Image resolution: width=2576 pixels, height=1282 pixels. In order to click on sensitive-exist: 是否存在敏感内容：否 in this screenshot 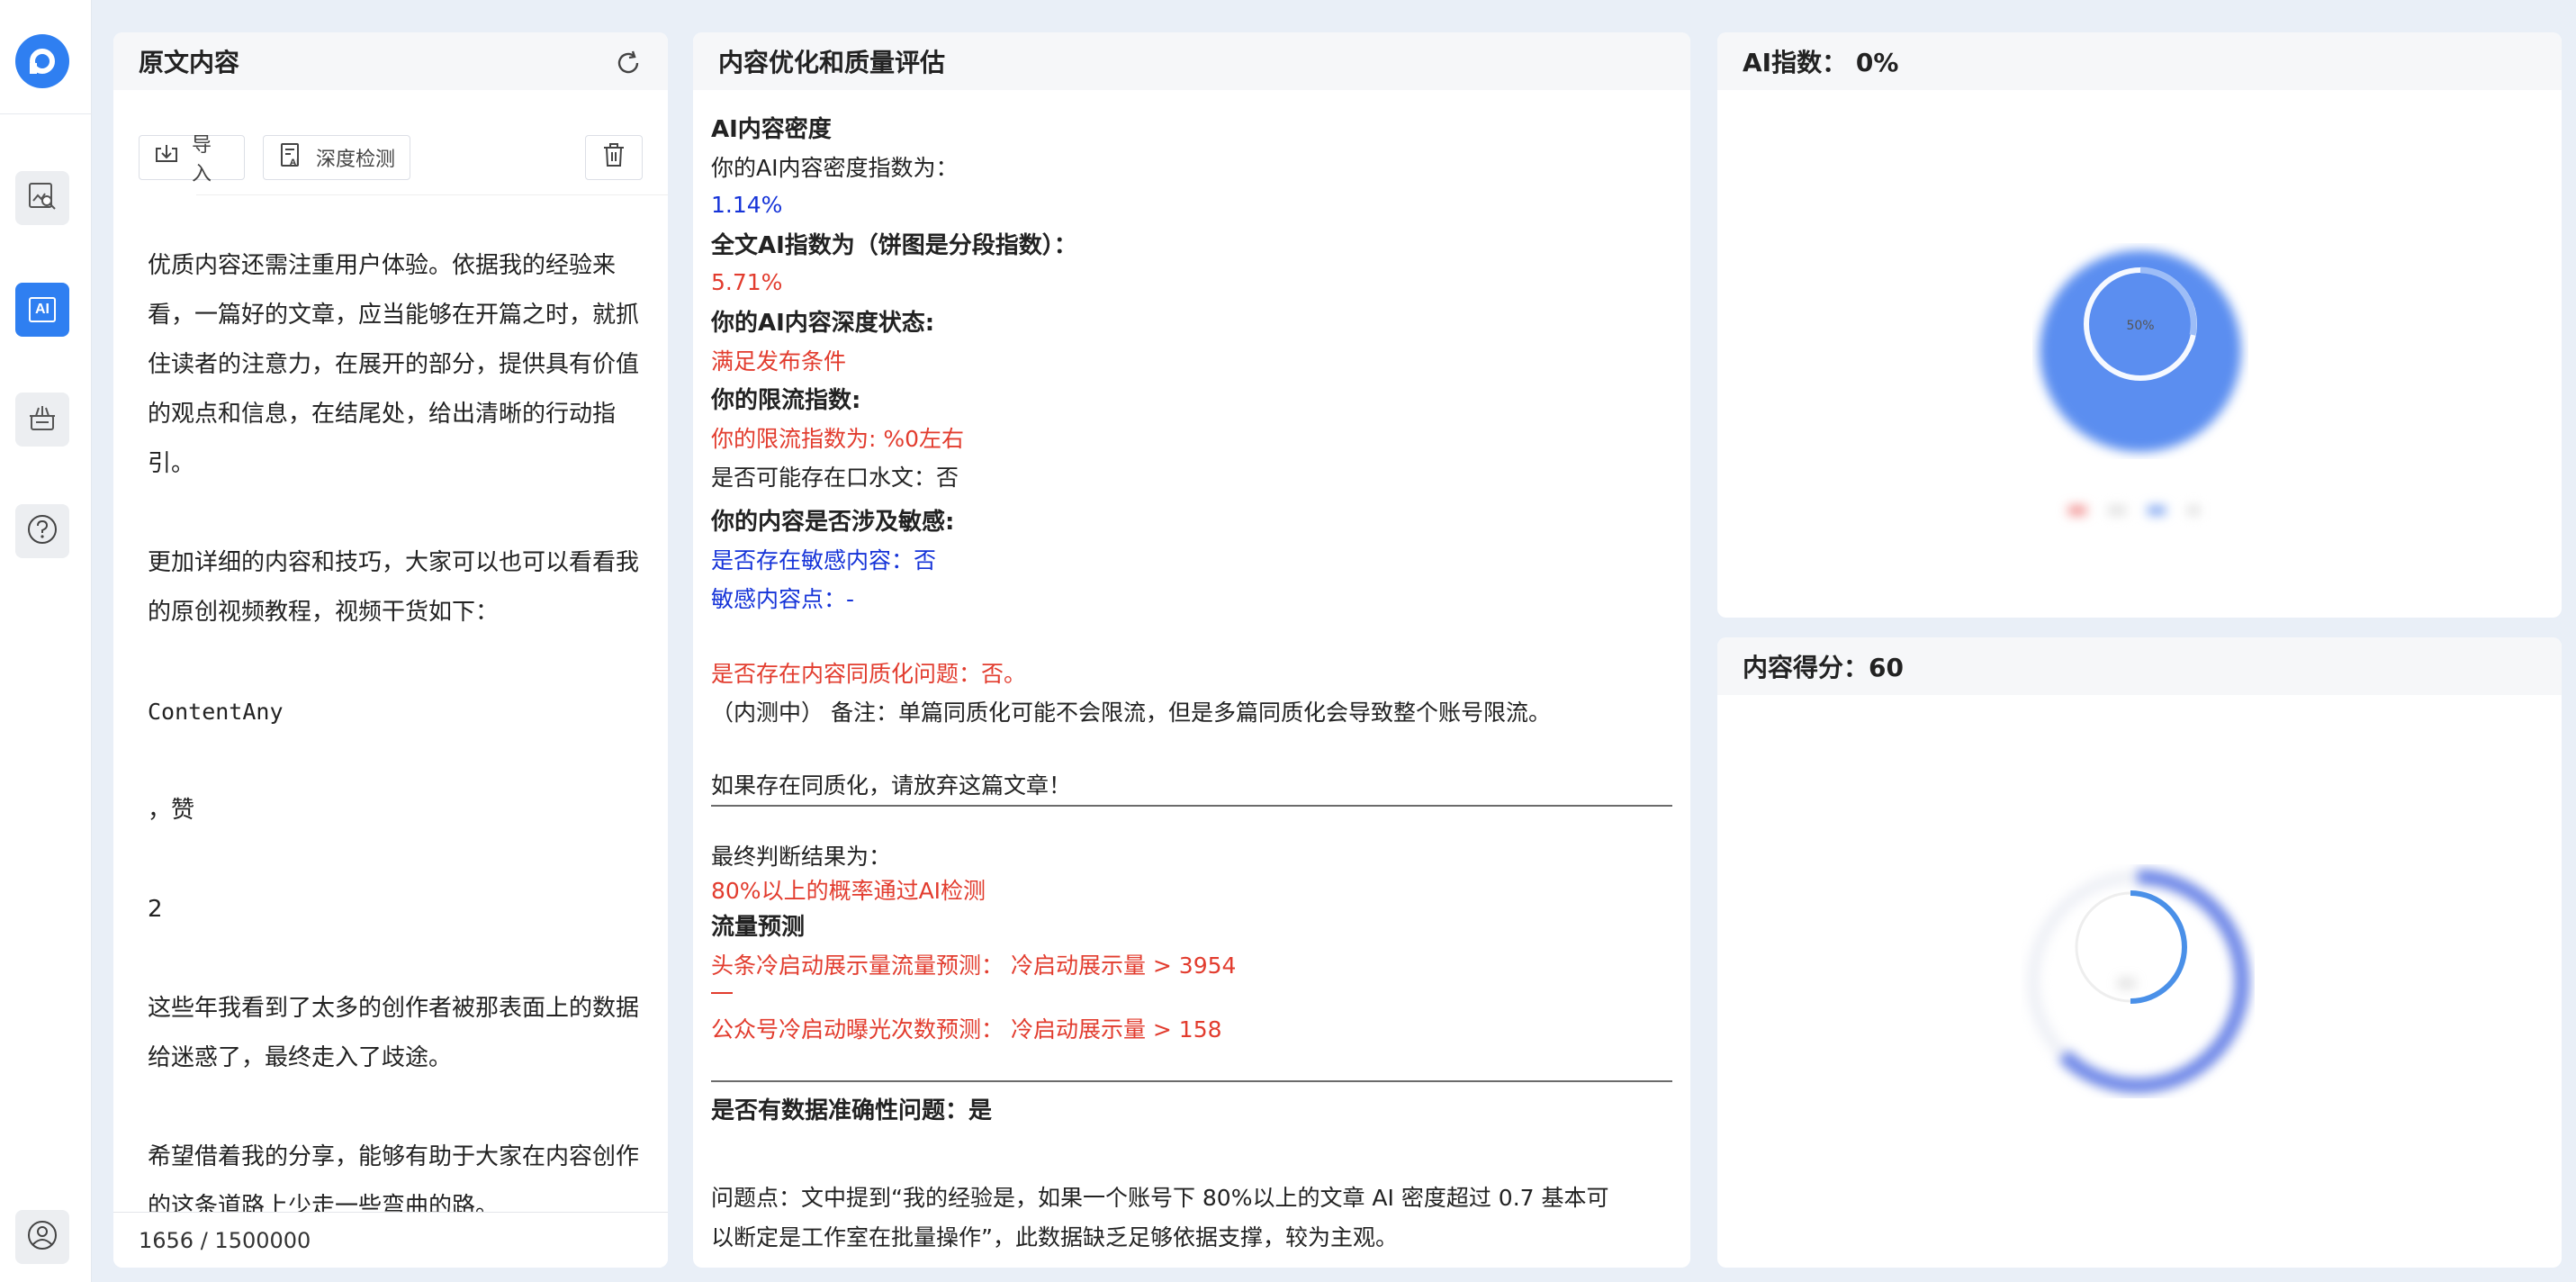, I will do `click(824, 559)`.